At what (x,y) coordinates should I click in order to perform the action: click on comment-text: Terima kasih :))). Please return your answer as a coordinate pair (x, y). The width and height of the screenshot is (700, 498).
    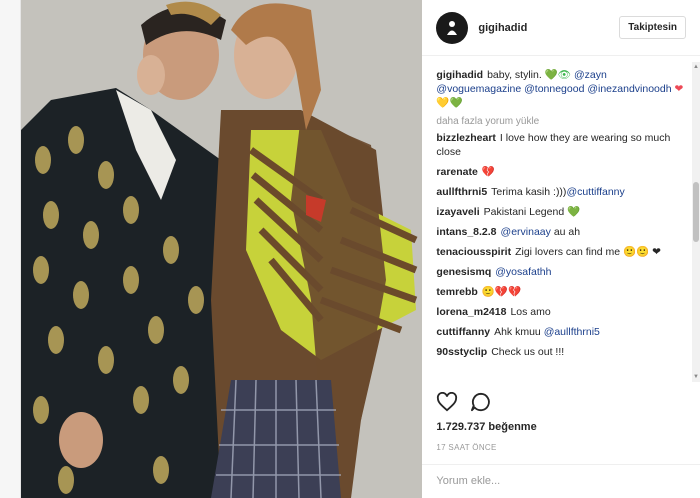
    Looking at the image, I should click on (529, 192).